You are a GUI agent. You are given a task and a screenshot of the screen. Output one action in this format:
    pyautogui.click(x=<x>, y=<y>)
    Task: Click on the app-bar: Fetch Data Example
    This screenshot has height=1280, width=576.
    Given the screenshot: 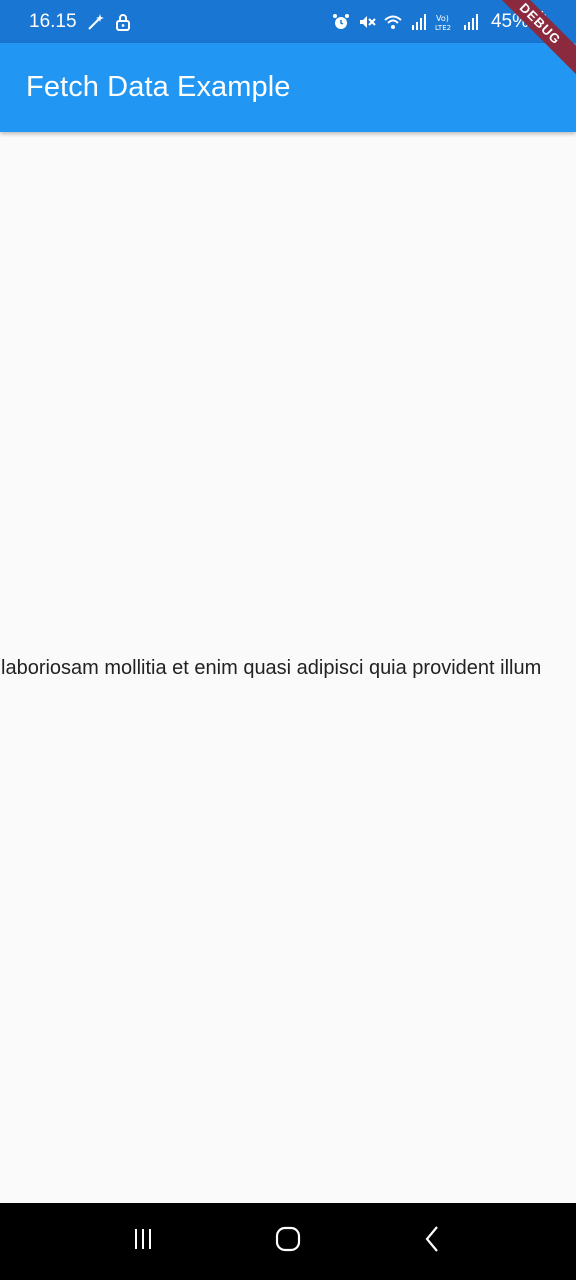 What is the action you would take?
    pyautogui.click(x=288, y=87)
    